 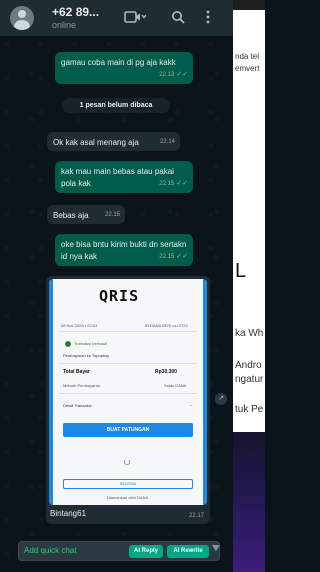 I want to click on quick-chat-input: Add quick chat, so click(x=50, y=550).